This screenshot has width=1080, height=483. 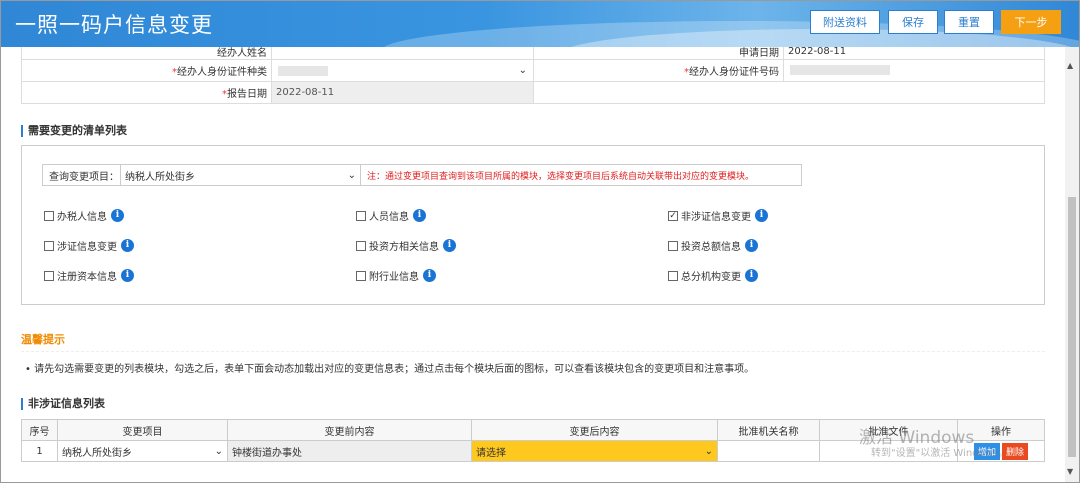 What do you see at coordinates (349, 430) in the screenshot?
I see `column-header: 变更前内容` at bounding box center [349, 430].